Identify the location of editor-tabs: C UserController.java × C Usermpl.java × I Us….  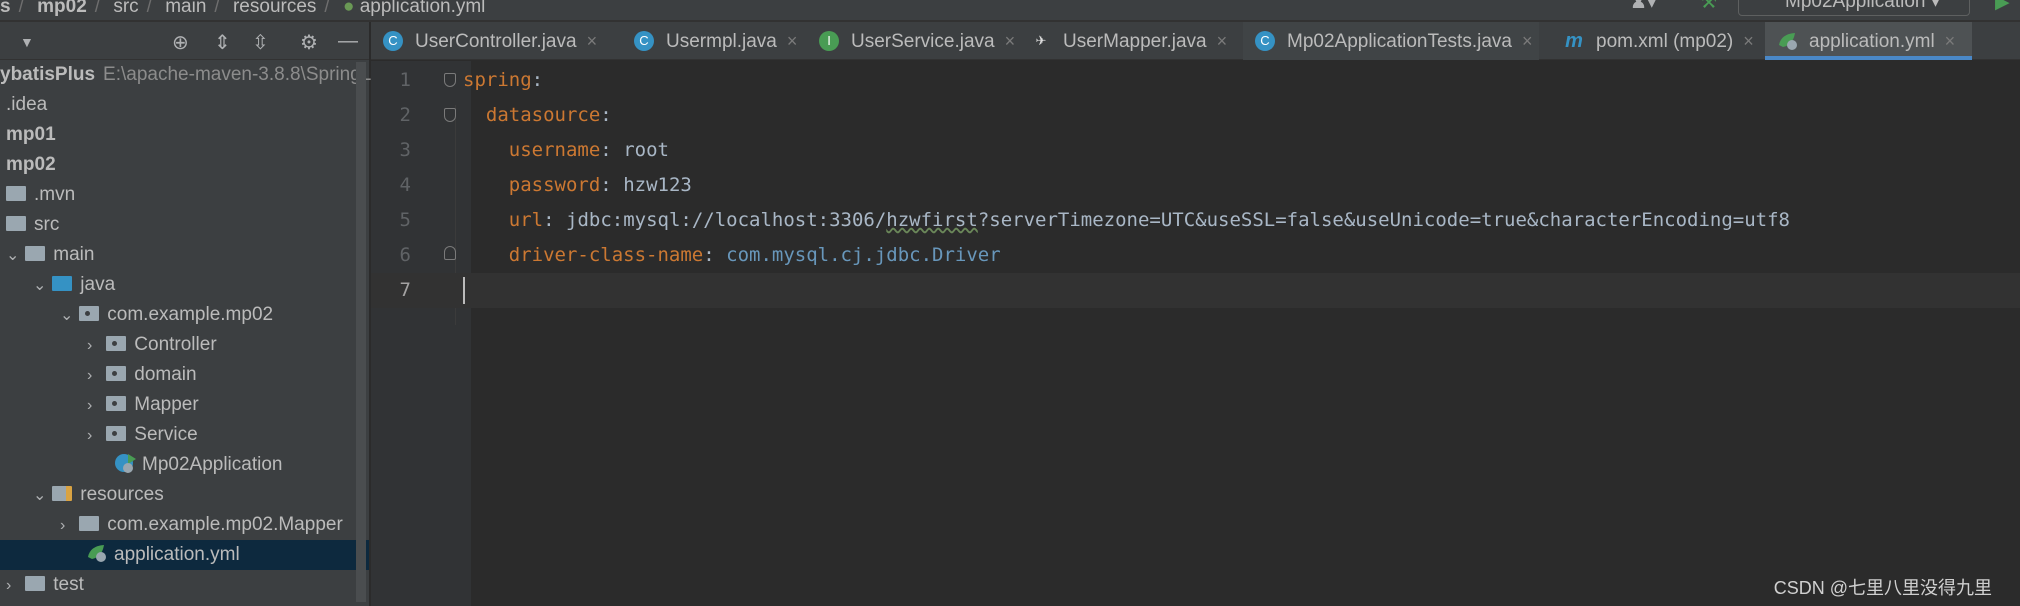
(1195, 41).